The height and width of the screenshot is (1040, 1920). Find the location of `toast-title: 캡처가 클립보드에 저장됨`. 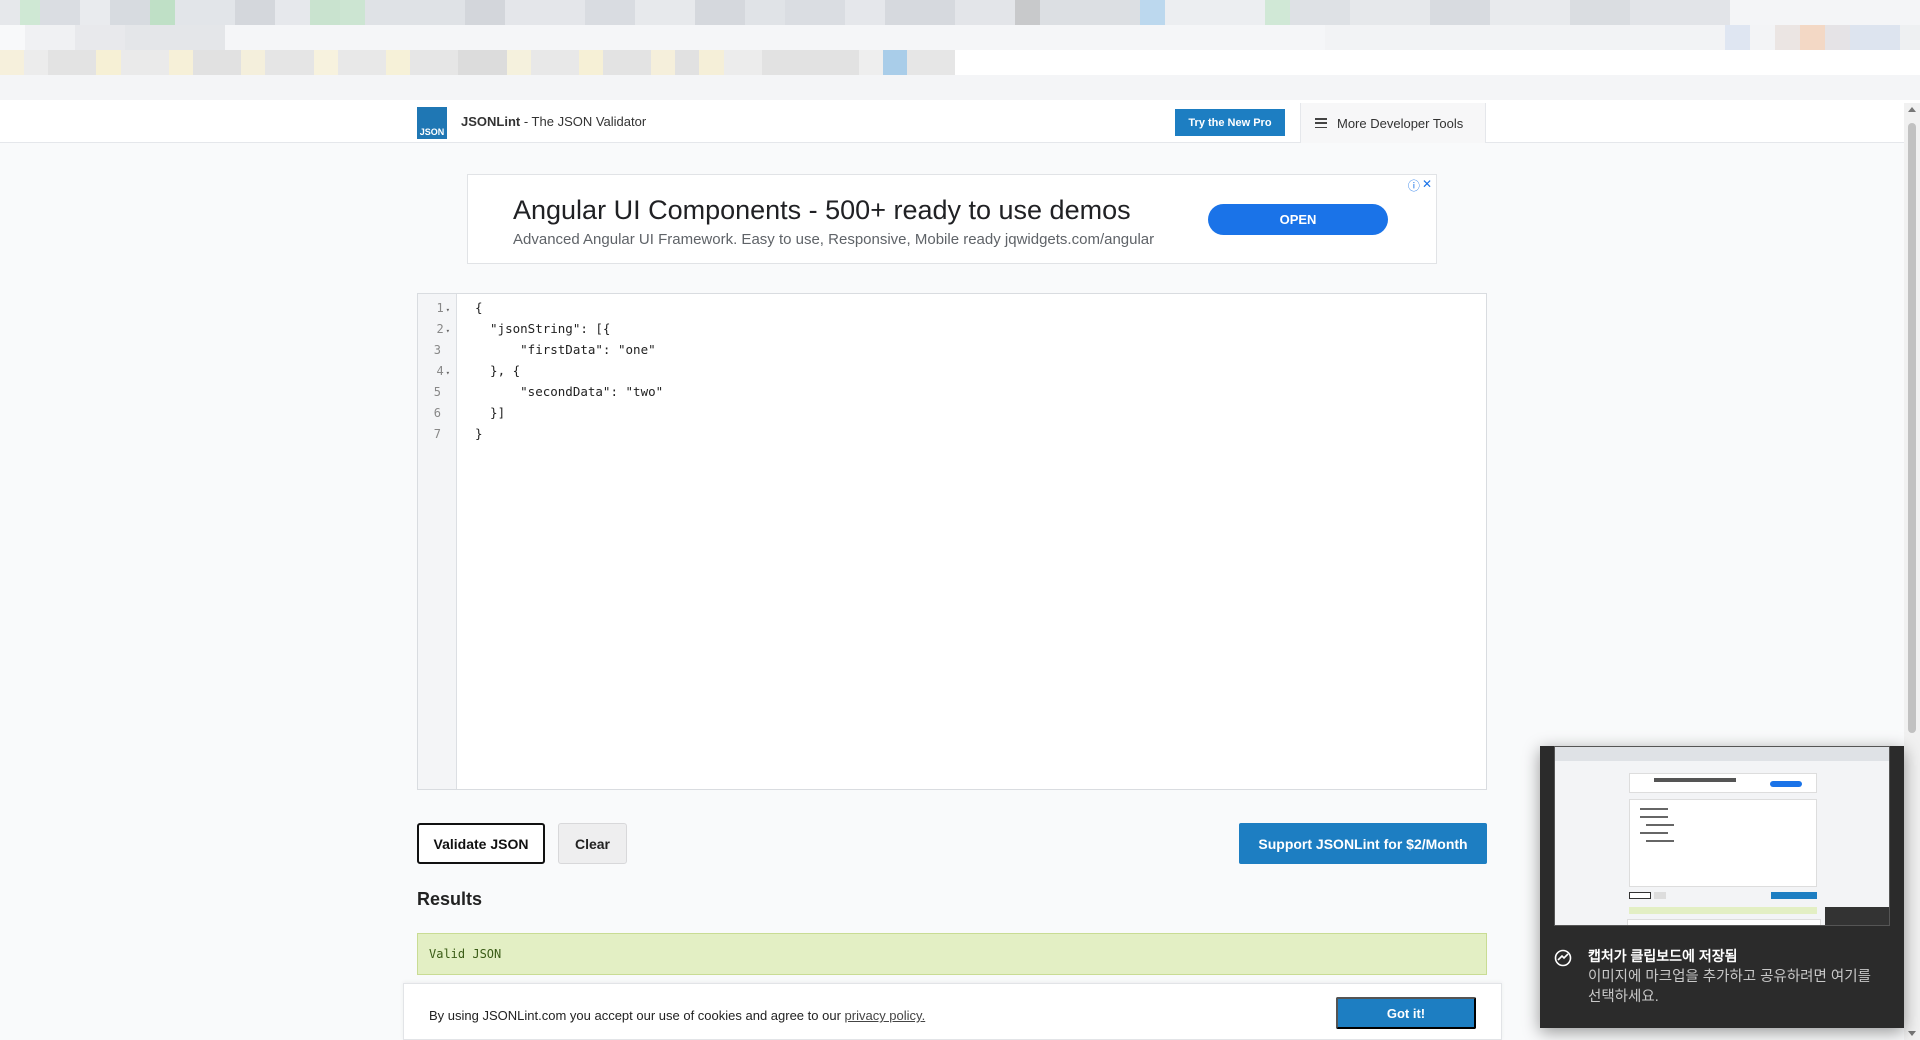

toast-title: 캡처가 클립보드에 저장됨 is located at coordinates (1663, 956).